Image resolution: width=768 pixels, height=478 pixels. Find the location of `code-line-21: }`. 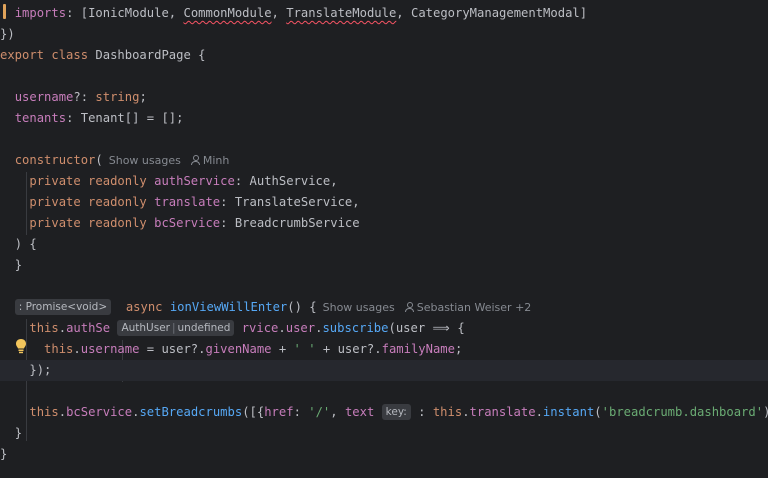

code-line-21: } is located at coordinates (18, 433).